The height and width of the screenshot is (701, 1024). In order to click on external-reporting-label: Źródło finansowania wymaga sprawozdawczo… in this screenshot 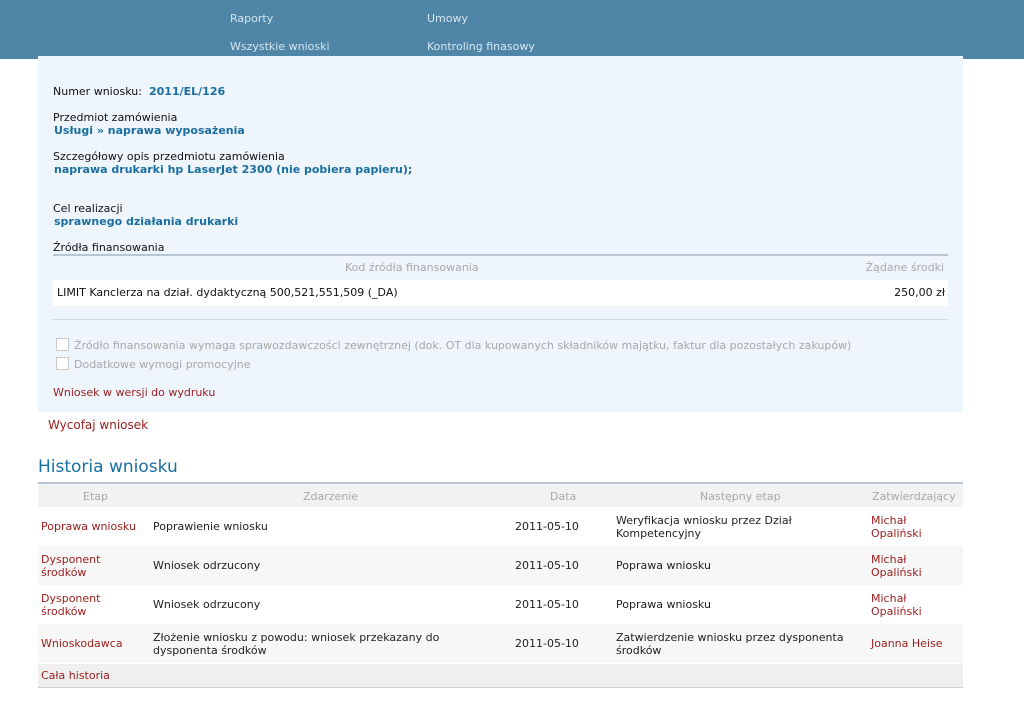, I will do `click(463, 345)`.